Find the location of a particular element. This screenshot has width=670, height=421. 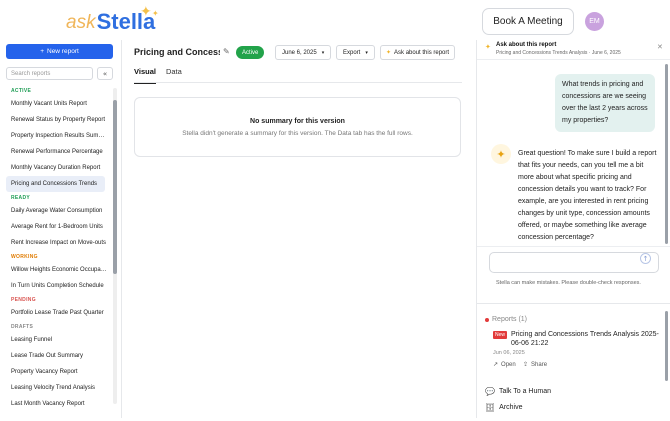

reports-count-label: Reports (1) is located at coordinates (510, 319).